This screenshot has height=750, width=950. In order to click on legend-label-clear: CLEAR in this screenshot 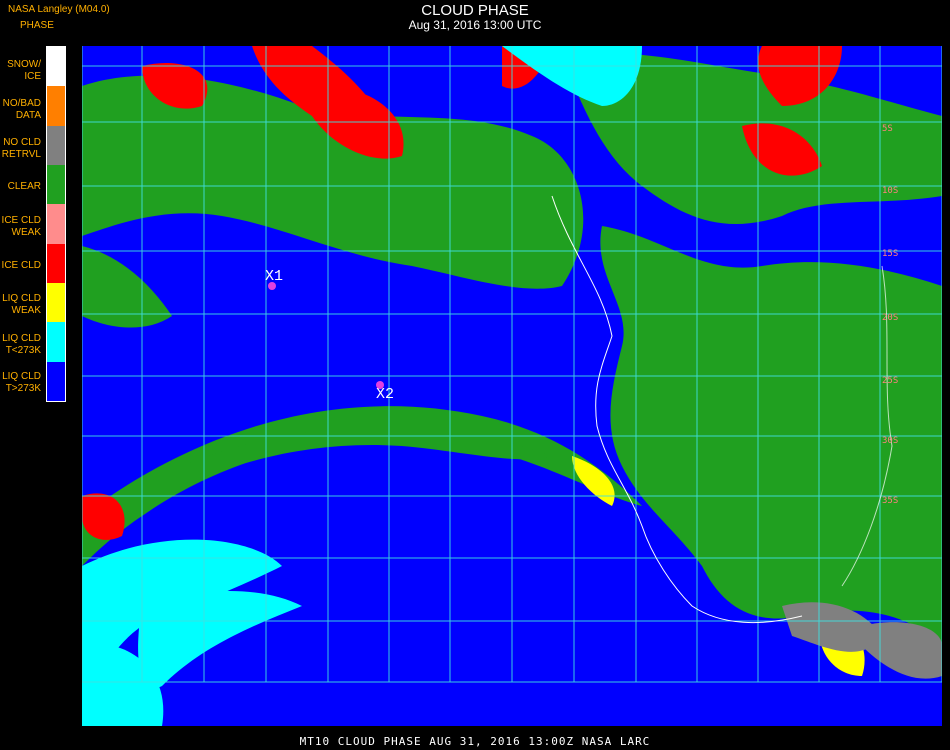, I will do `click(24, 186)`.